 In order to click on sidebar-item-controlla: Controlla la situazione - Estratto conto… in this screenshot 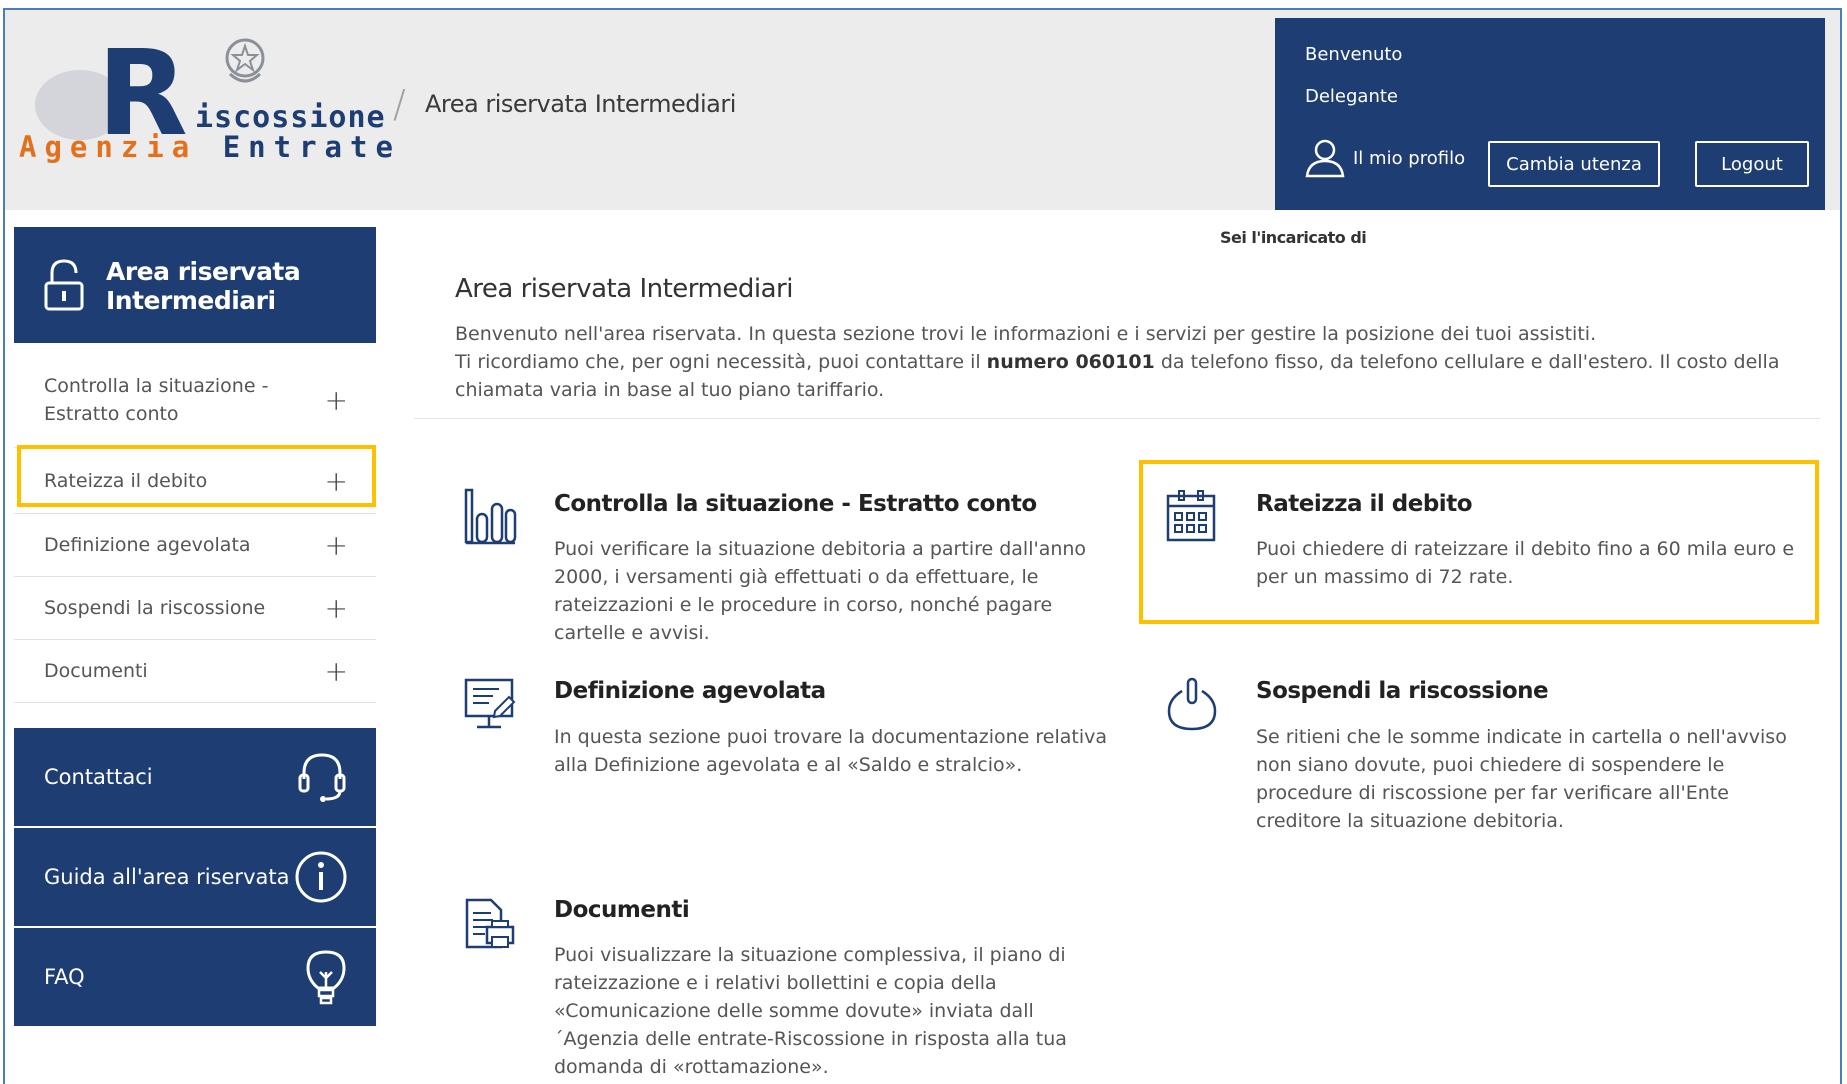, I will do `click(195, 400)`.